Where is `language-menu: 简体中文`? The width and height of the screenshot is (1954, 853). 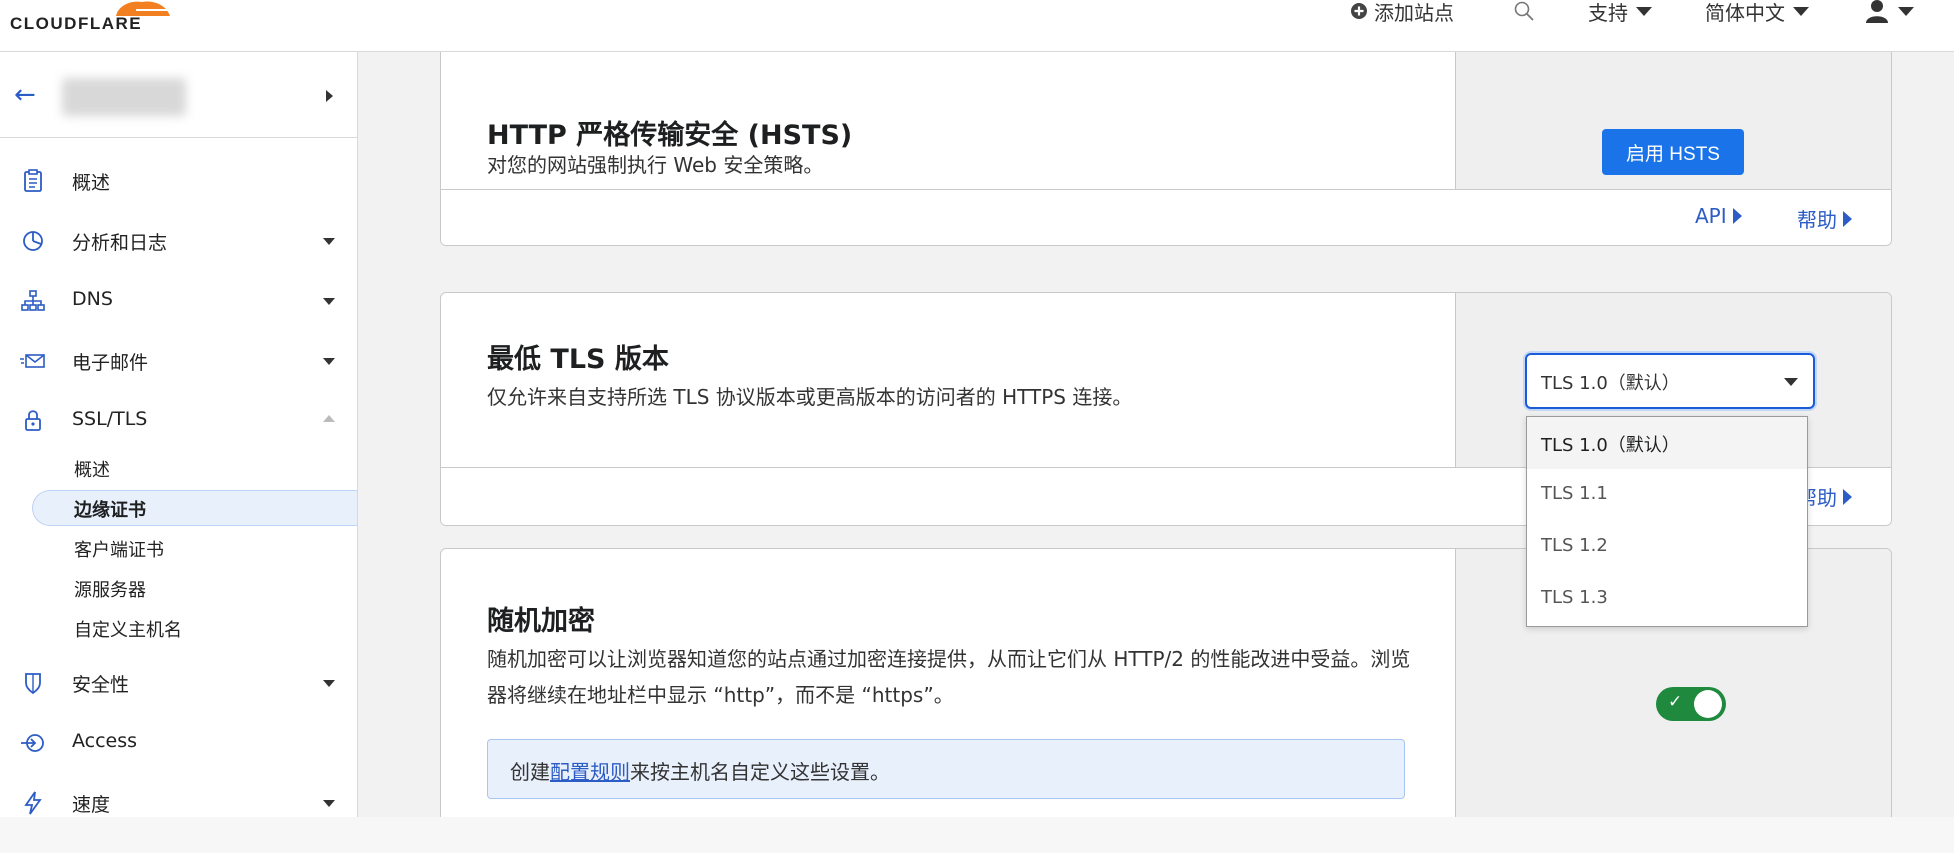
language-menu: 简体中文 is located at coordinates (1757, 12).